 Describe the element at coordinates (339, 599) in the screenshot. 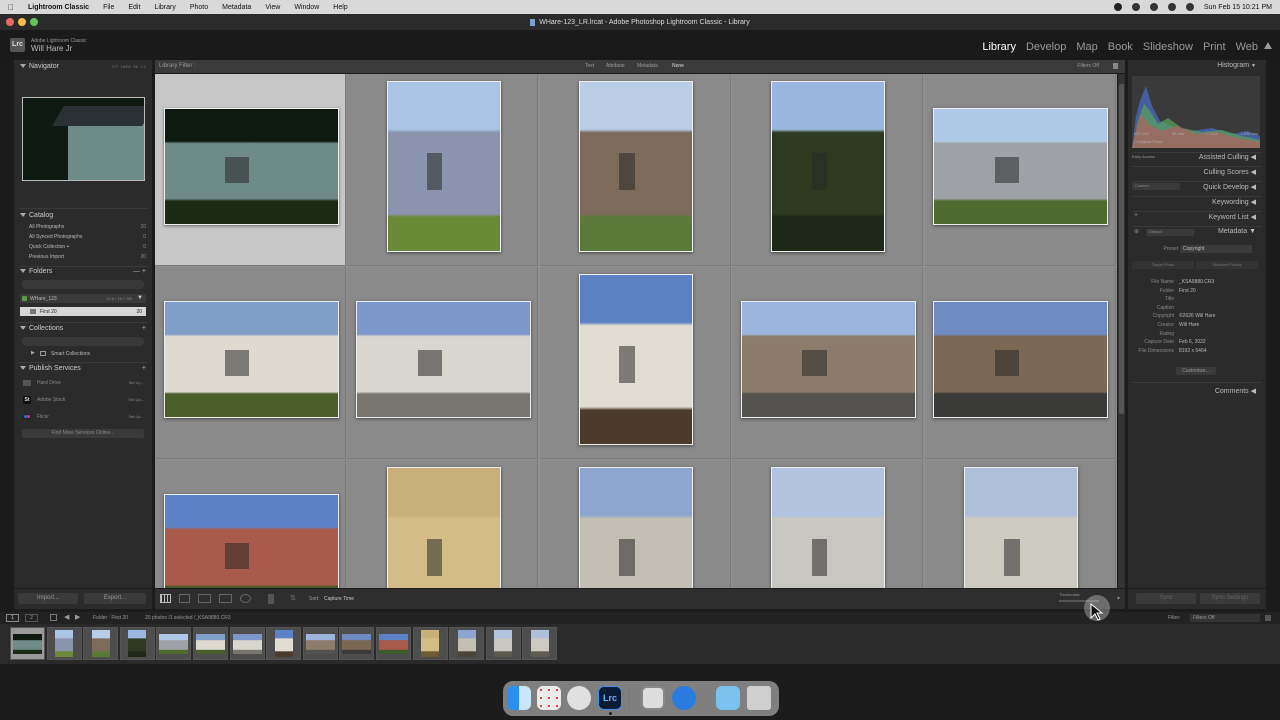

I see `sort-dropdown: Capture Time` at that location.